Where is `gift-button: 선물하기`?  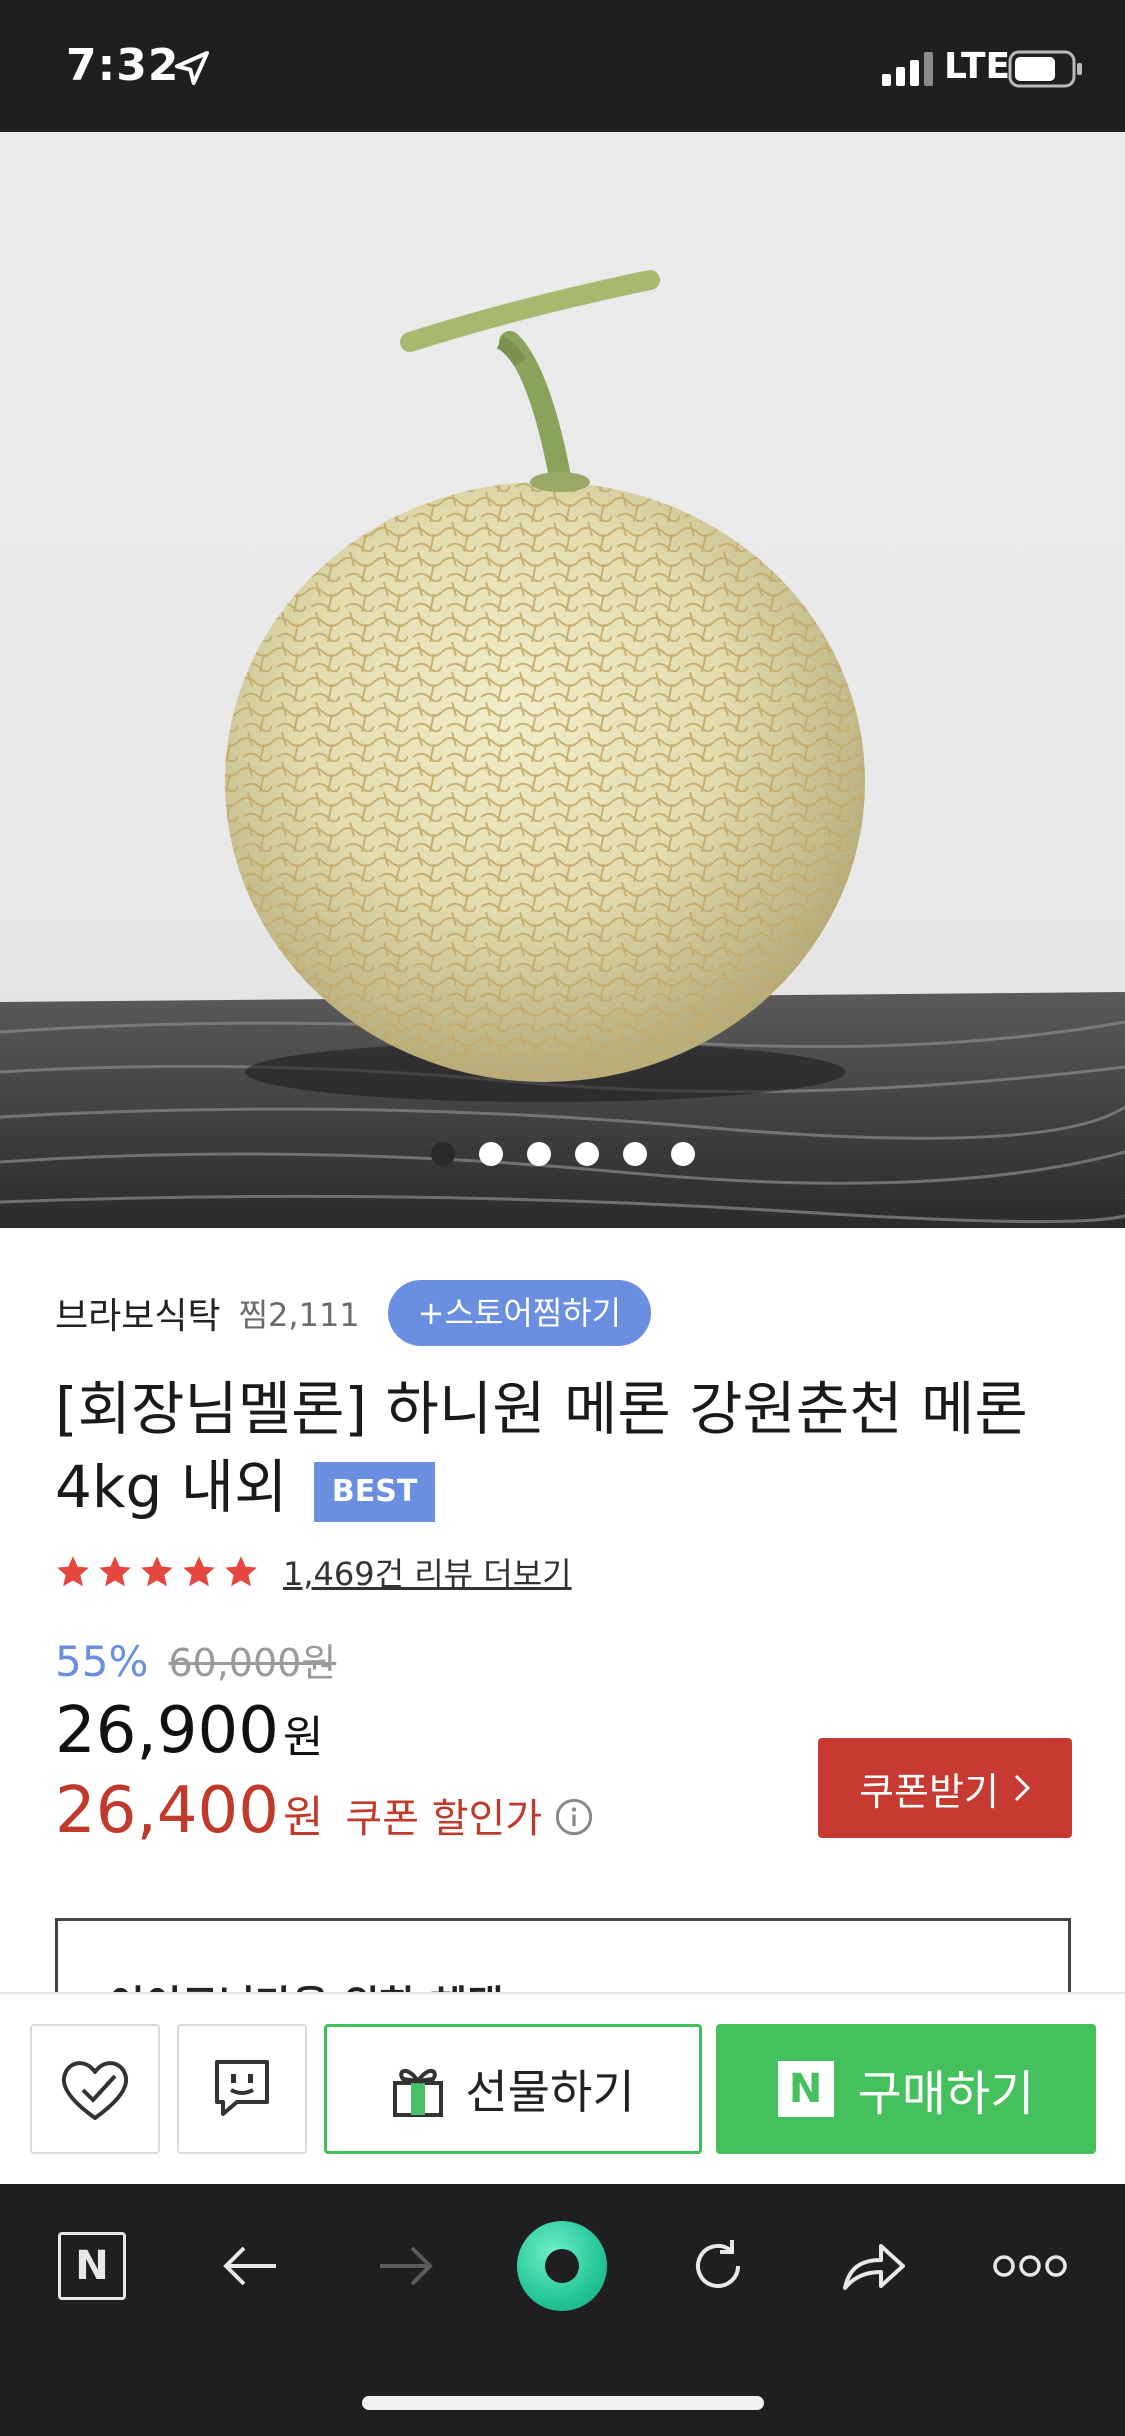 gift-button: 선물하기 is located at coordinates (513, 2089).